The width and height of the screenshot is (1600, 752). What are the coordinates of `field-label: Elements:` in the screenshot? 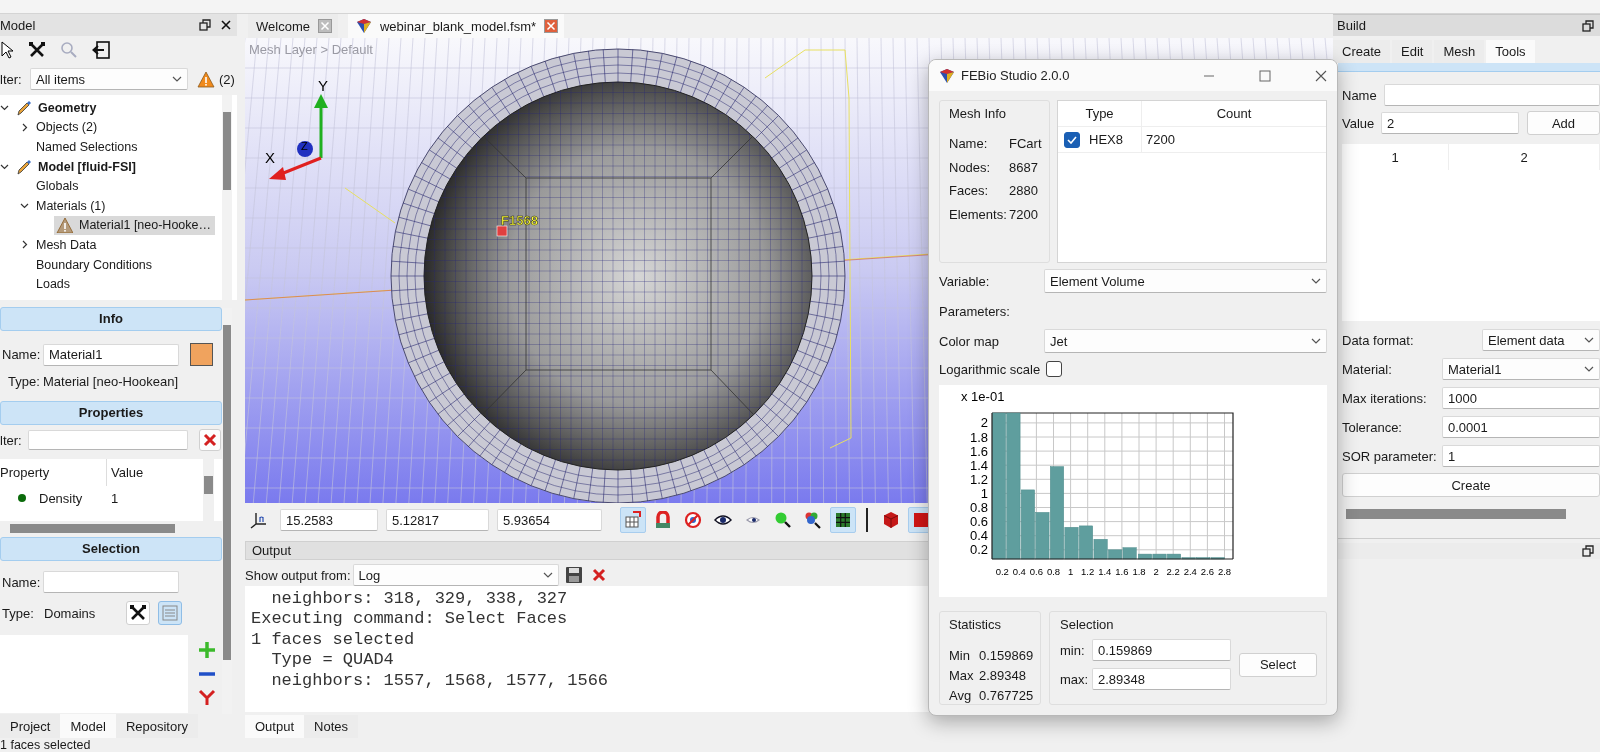 It's located at (978, 214).